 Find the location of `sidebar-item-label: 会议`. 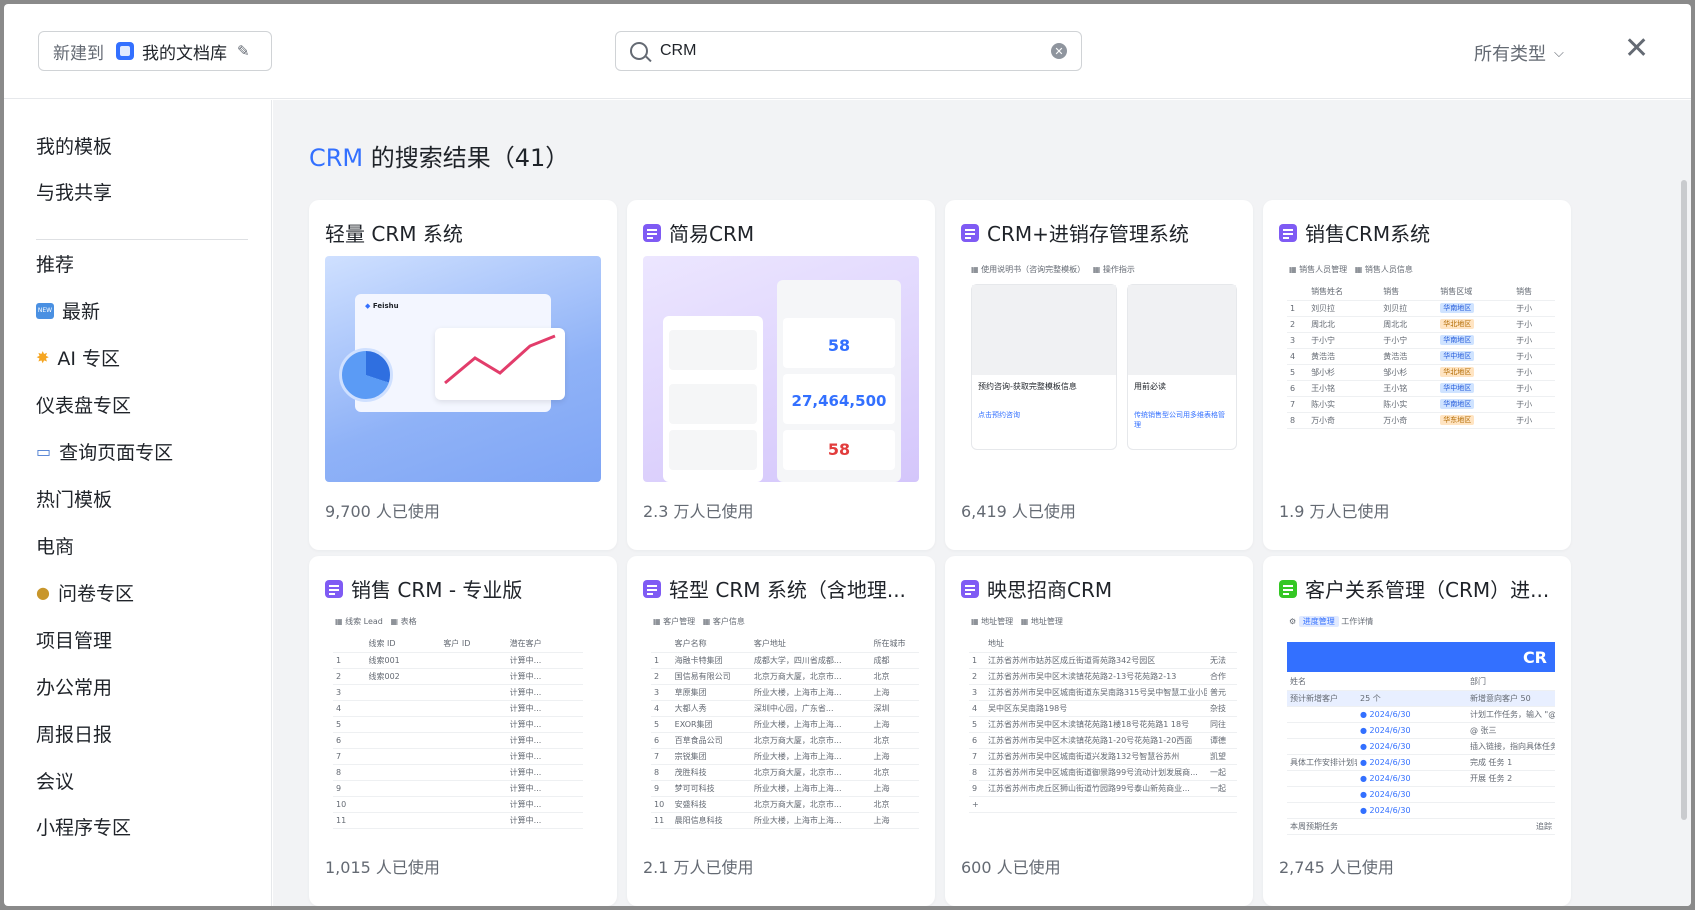

sidebar-item-label: 会议 is located at coordinates (55, 782).